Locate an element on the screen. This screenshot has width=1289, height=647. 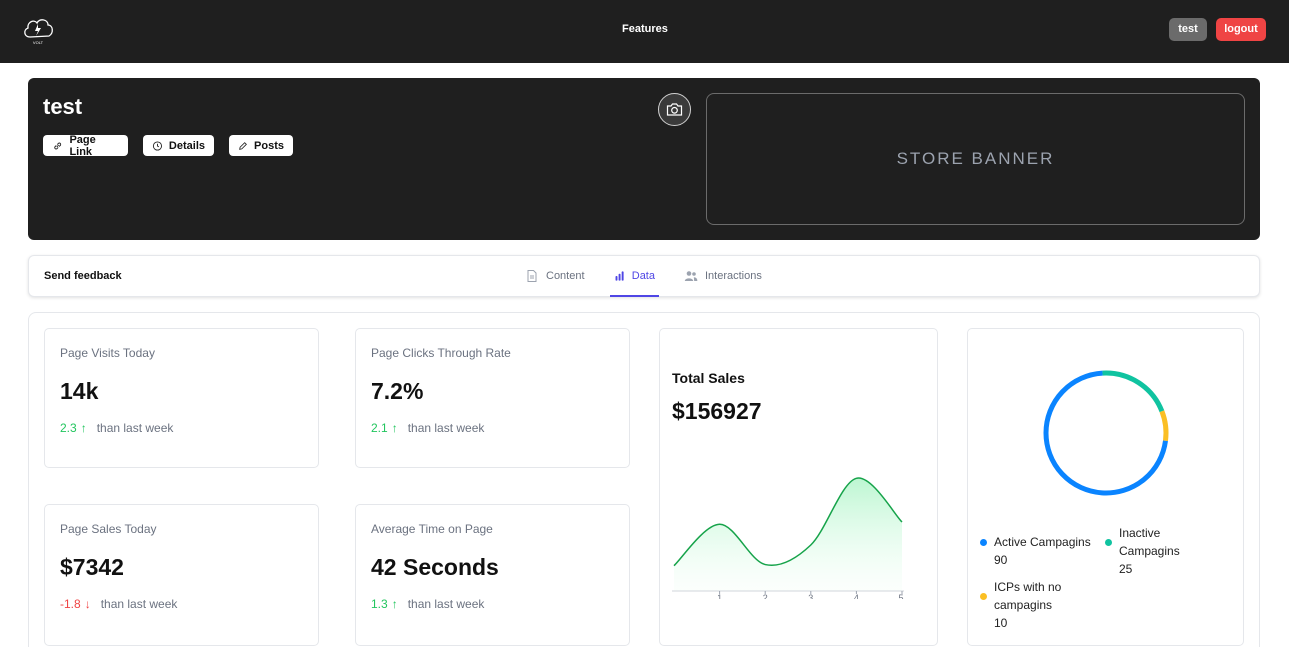
page-link-label: Page Link is located at coordinates (82, 145).